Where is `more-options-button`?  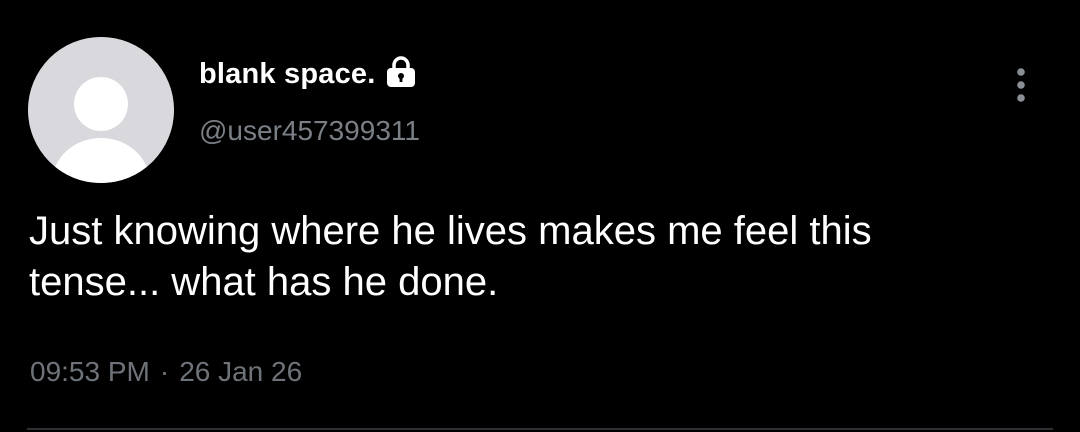
more-options-button is located at coordinates (1021, 85).